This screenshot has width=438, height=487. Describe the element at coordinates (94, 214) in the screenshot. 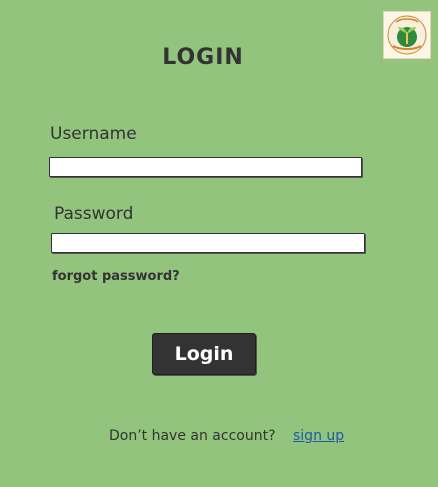

I see `password-label: Password` at that location.